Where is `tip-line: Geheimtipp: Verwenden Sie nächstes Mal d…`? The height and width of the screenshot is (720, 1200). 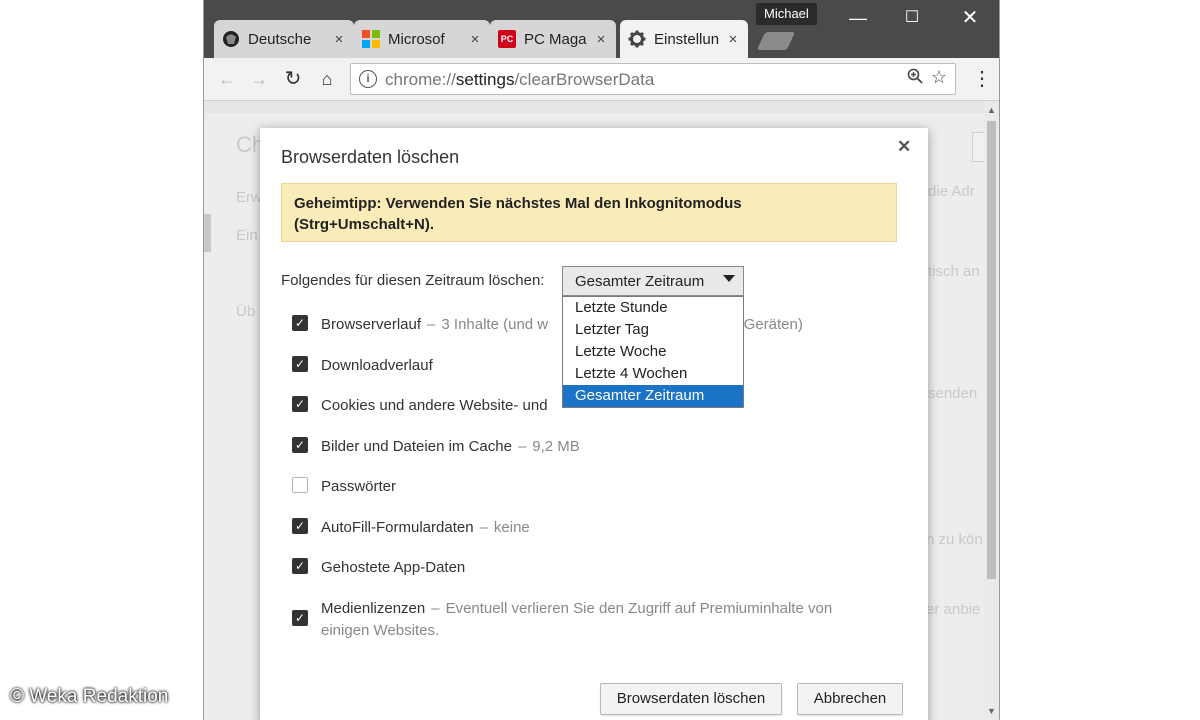
tip-line: Geheimtipp: Verwenden Sie nächstes Mal d… is located at coordinates (518, 203).